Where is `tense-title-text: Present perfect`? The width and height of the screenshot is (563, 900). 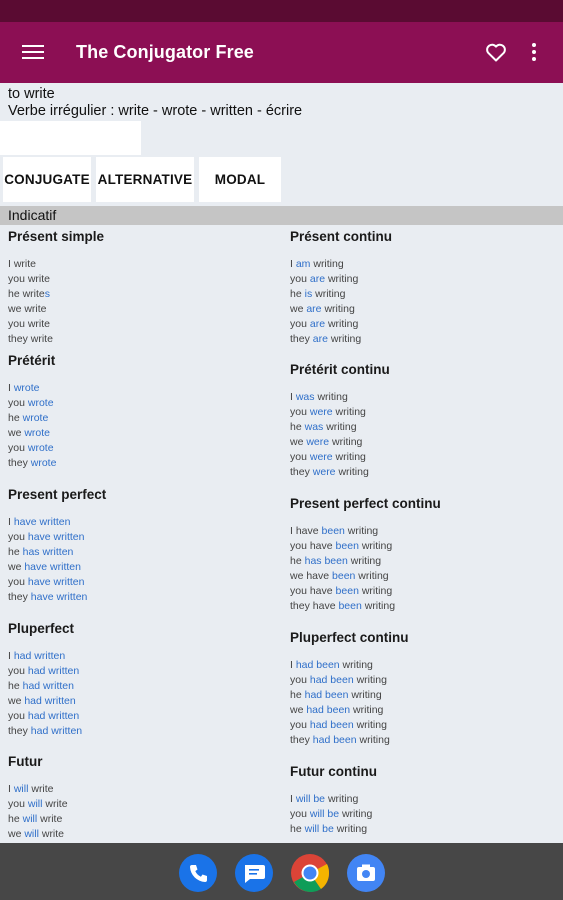 tense-title-text: Present perfect is located at coordinates (57, 494).